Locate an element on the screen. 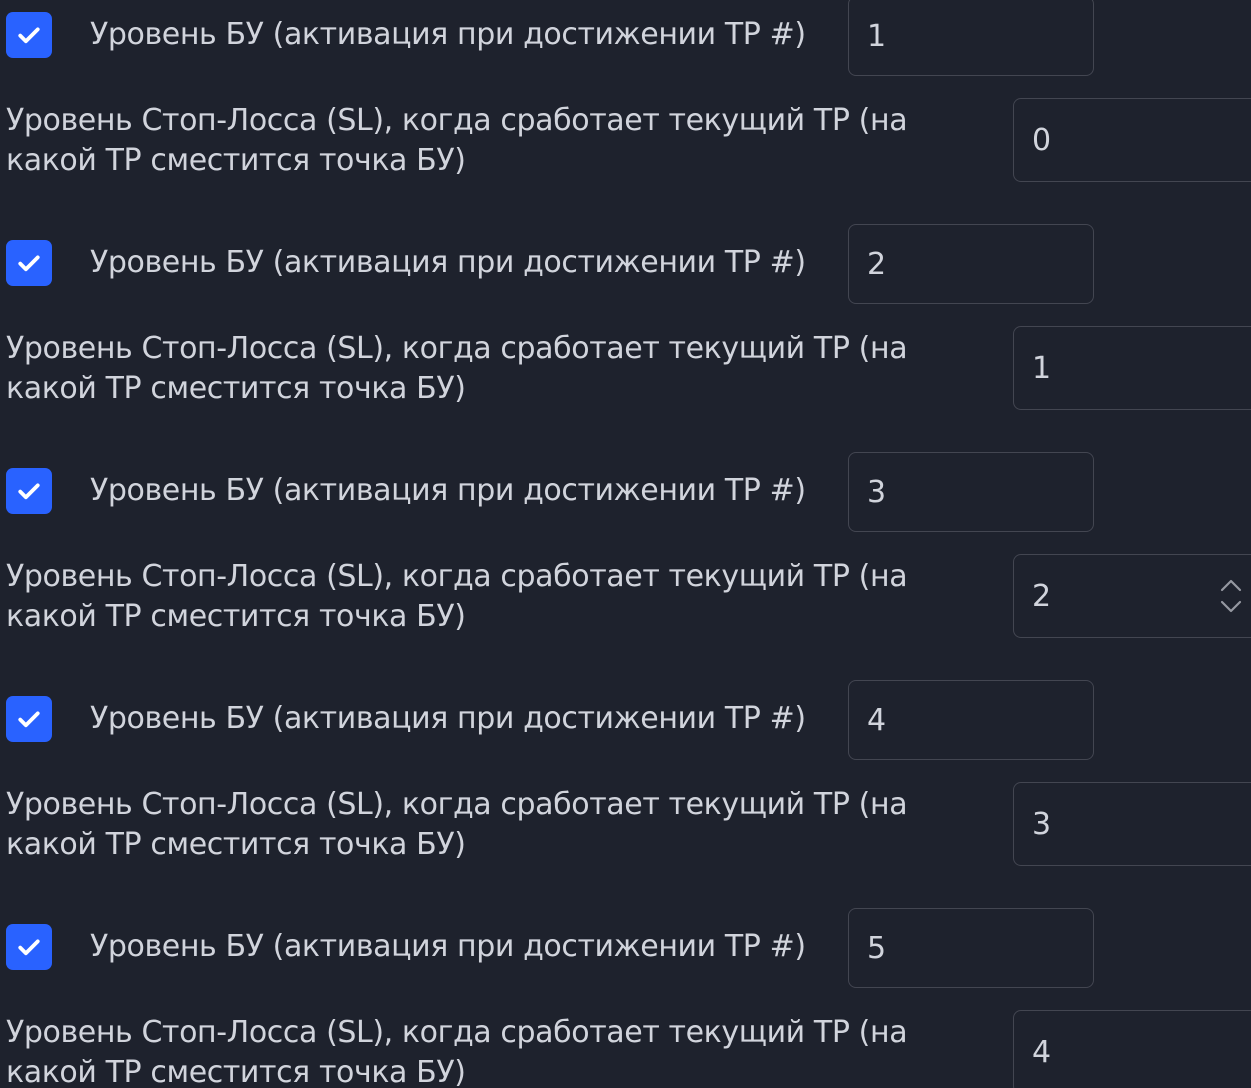  number-stepper-arrows-icon is located at coordinates (1231, 596).